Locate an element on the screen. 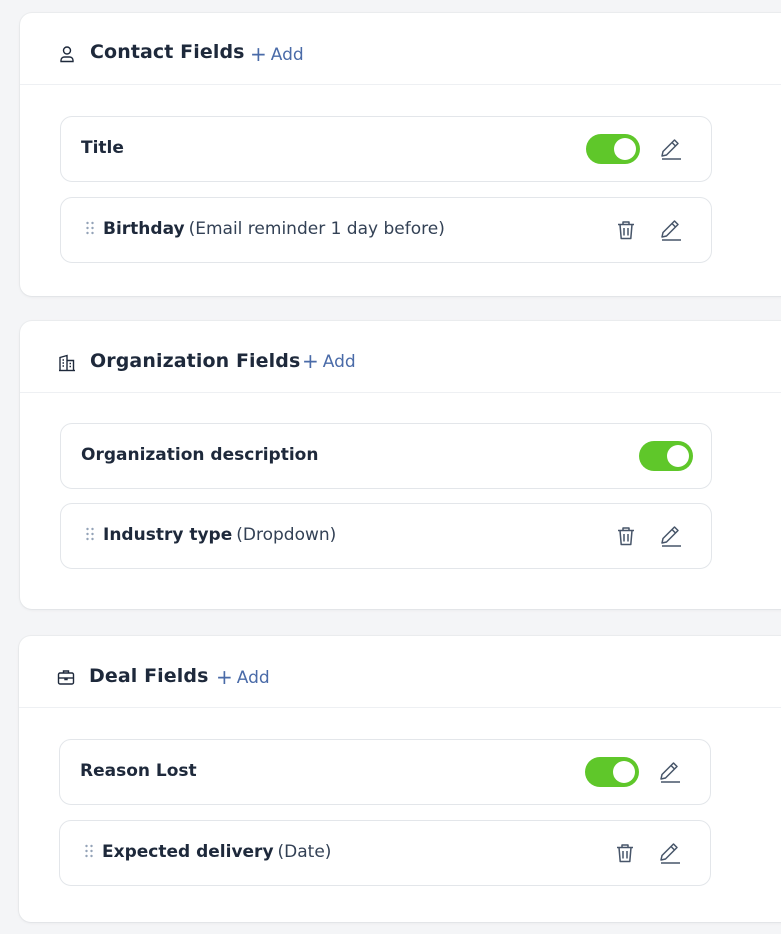 This screenshot has height=934, width=781. deal-fields-header: Deal Fields + Add is located at coordinates (400, 672).